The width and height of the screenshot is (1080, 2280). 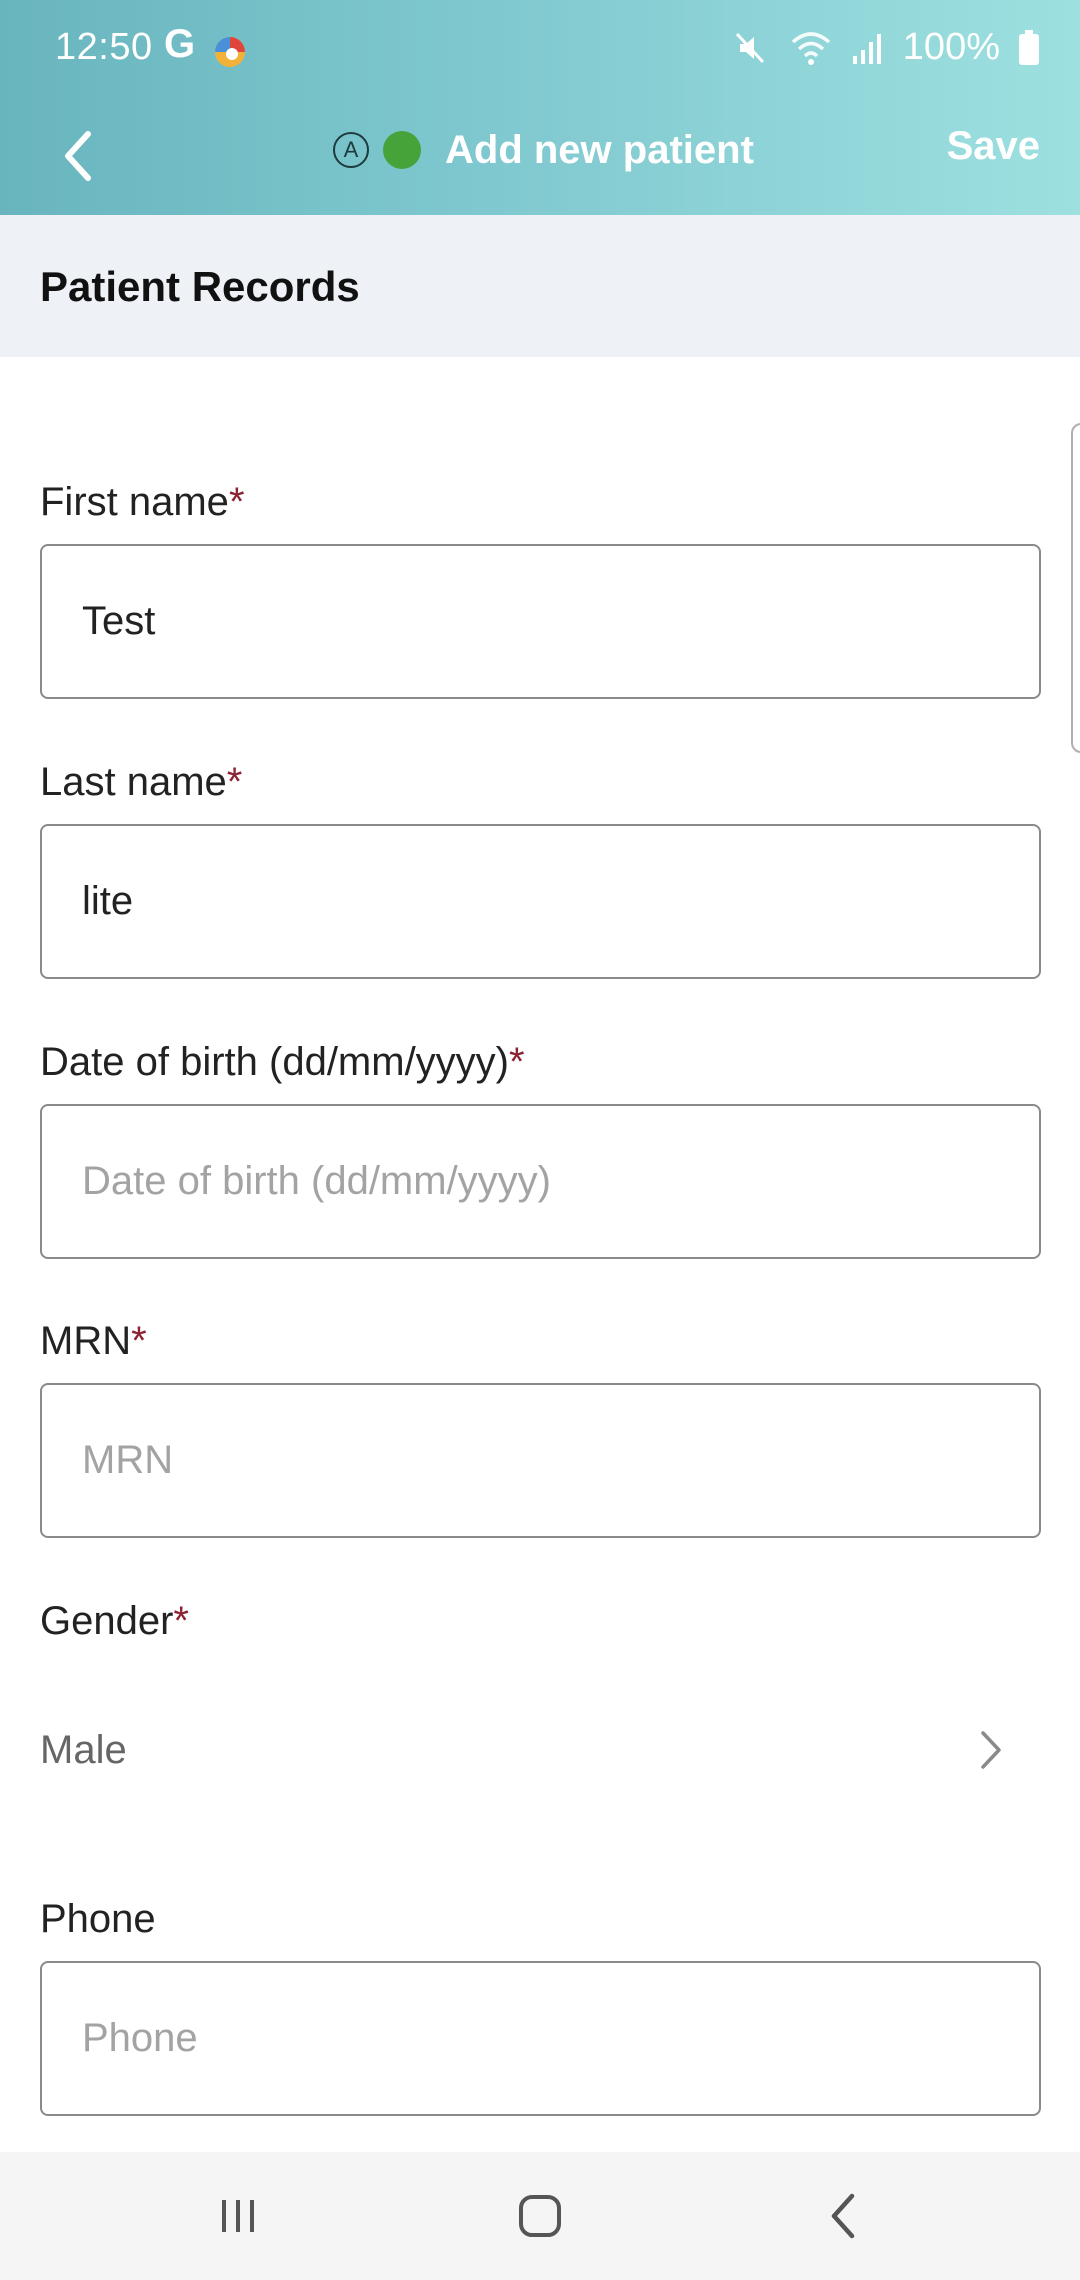 What do you see at coordinates (402, 150) in the screenshot?
I see `online-status-dot` at bounding box center [402, 150].